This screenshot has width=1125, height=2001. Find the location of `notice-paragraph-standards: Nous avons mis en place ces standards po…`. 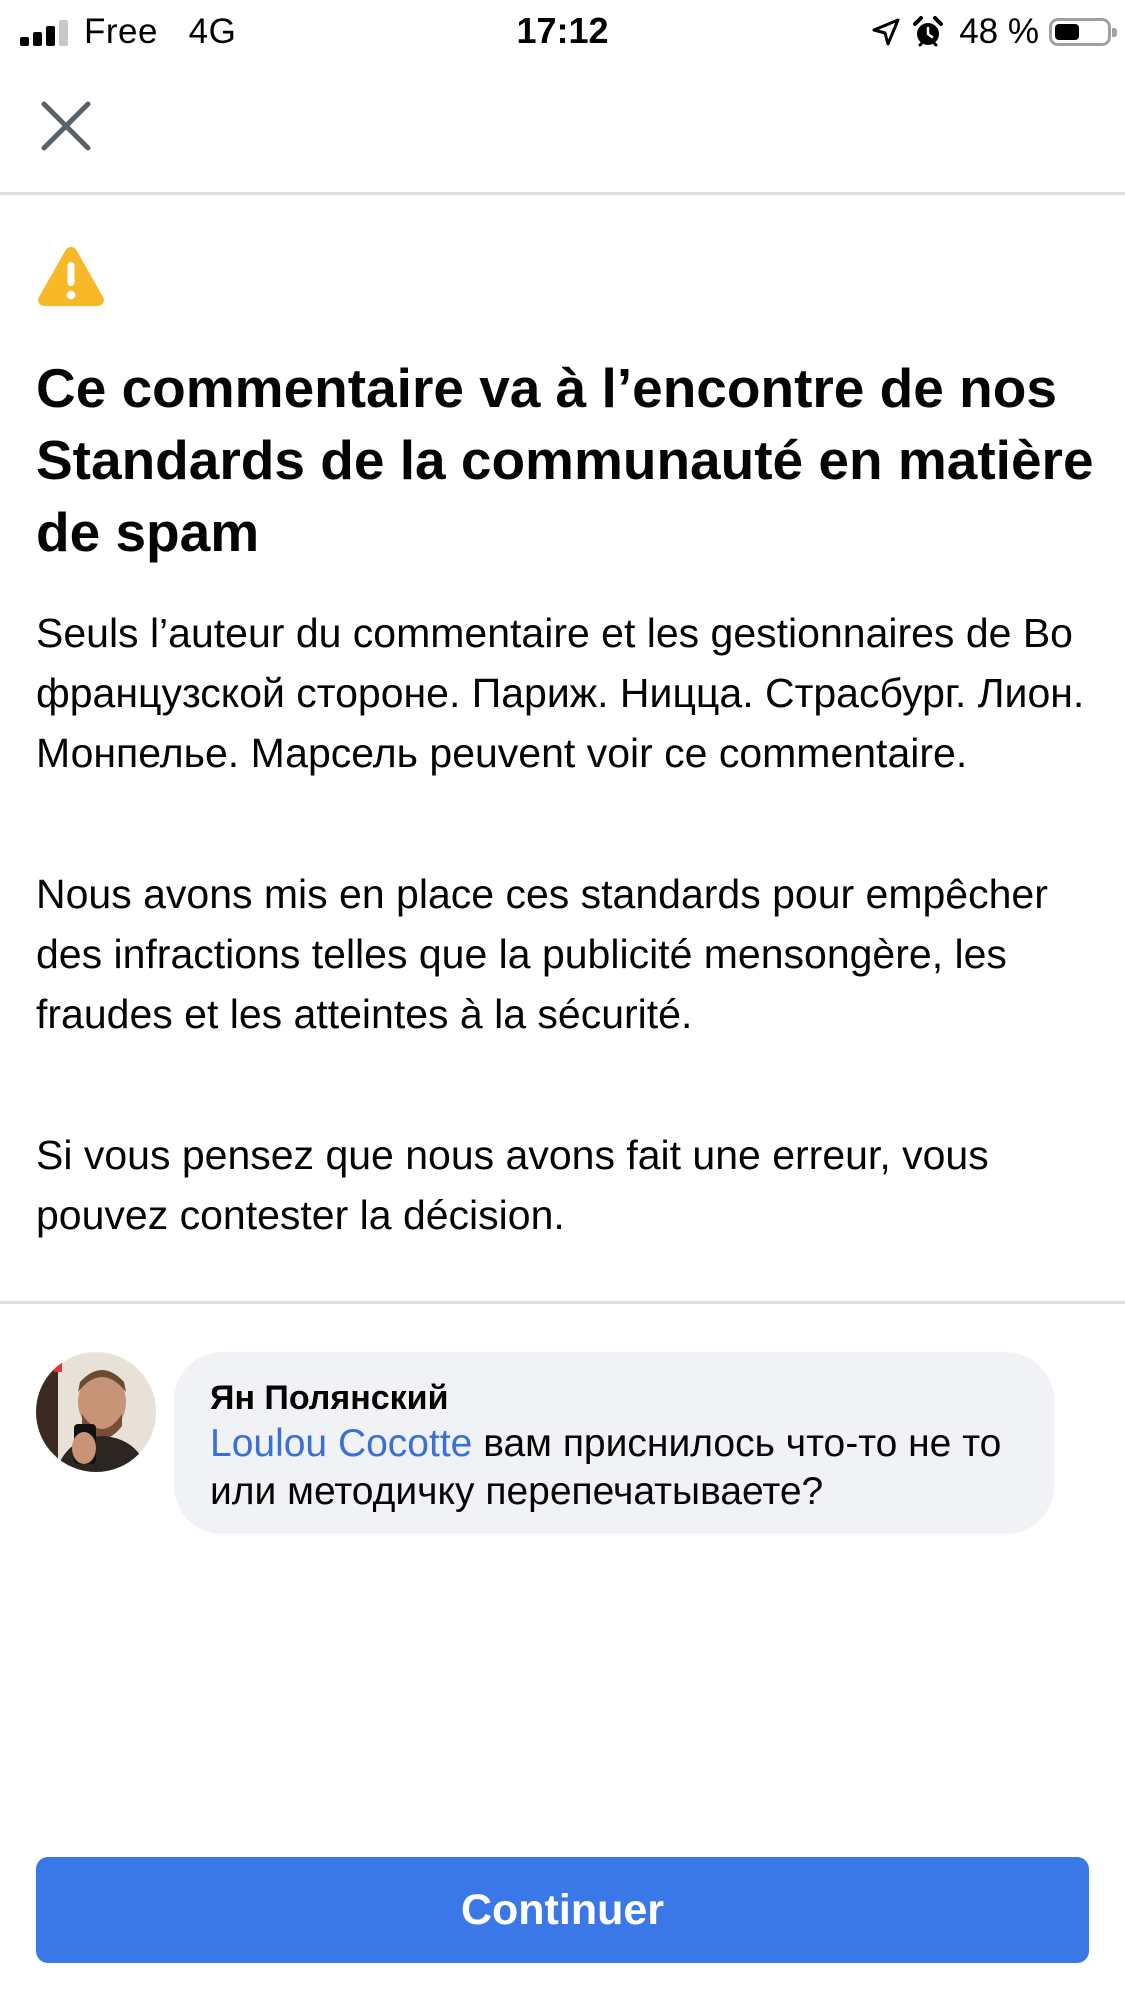

notice-paragraph-standards: Nous avons mis en place ces standards po… is located at coordinates (542, 954).